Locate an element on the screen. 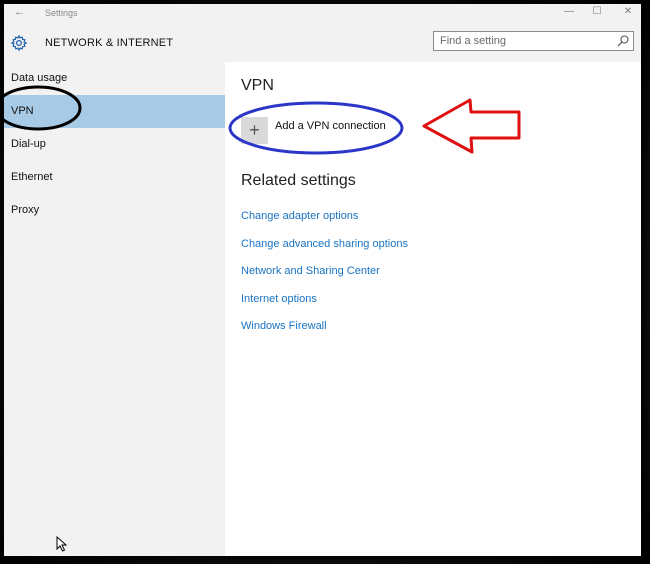 The height and width of the screenshot is (564, 650). link-change-advanced-sharing-options: Change advanced sharing options is located at coordinates (324, 244).